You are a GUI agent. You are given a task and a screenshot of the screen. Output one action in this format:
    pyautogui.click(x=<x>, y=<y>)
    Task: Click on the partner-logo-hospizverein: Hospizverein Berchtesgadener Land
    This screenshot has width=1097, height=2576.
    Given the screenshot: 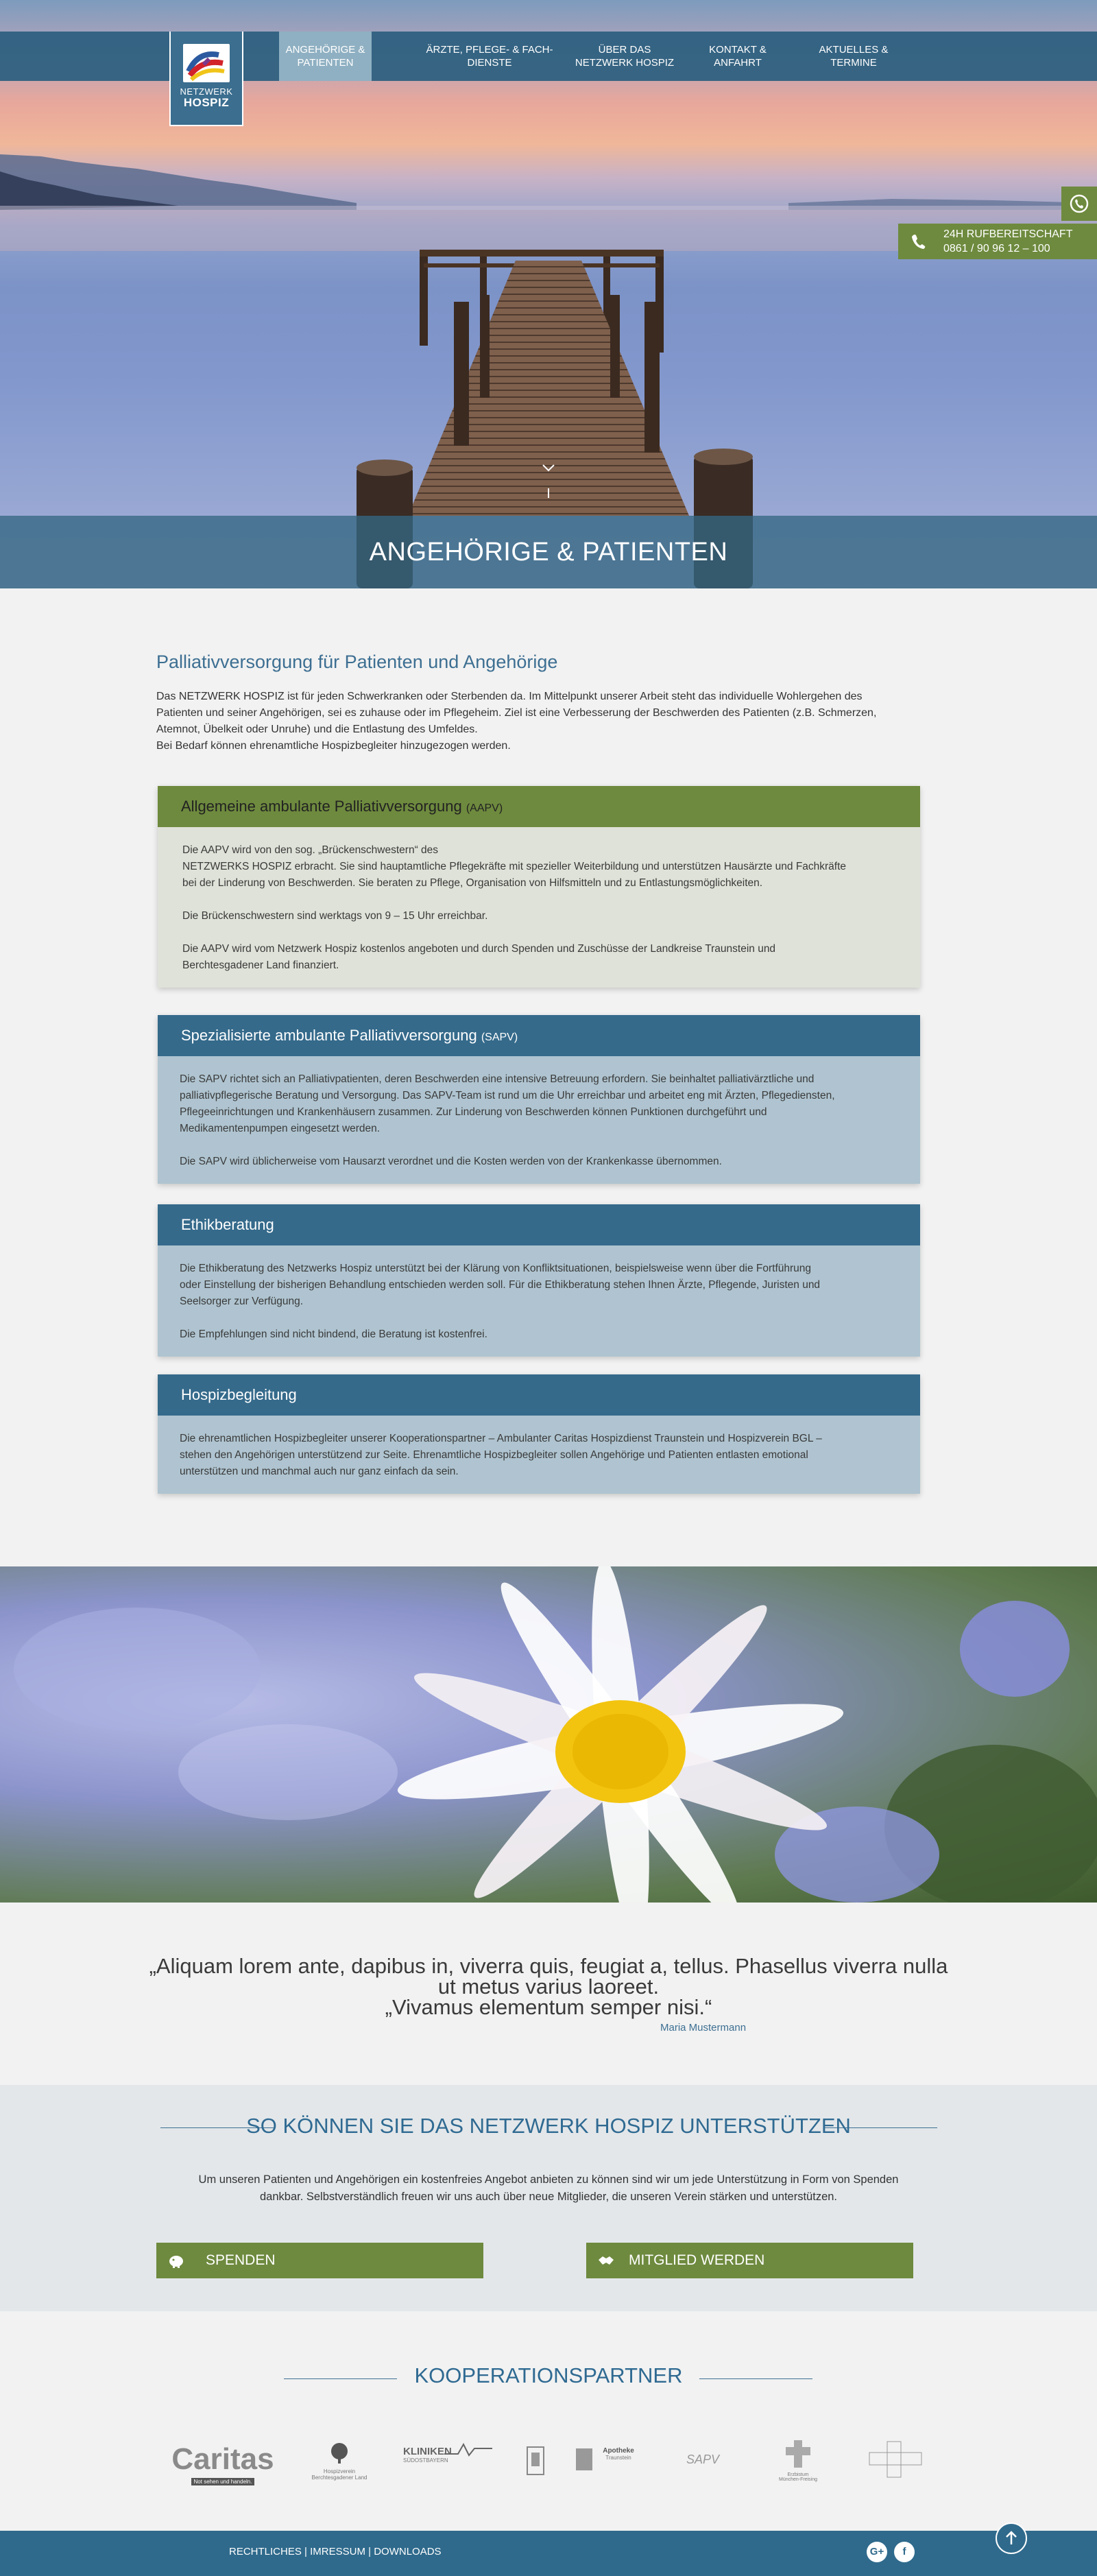 What is the action you would take?
    pyautogui.click(x=339, y=2461)
    